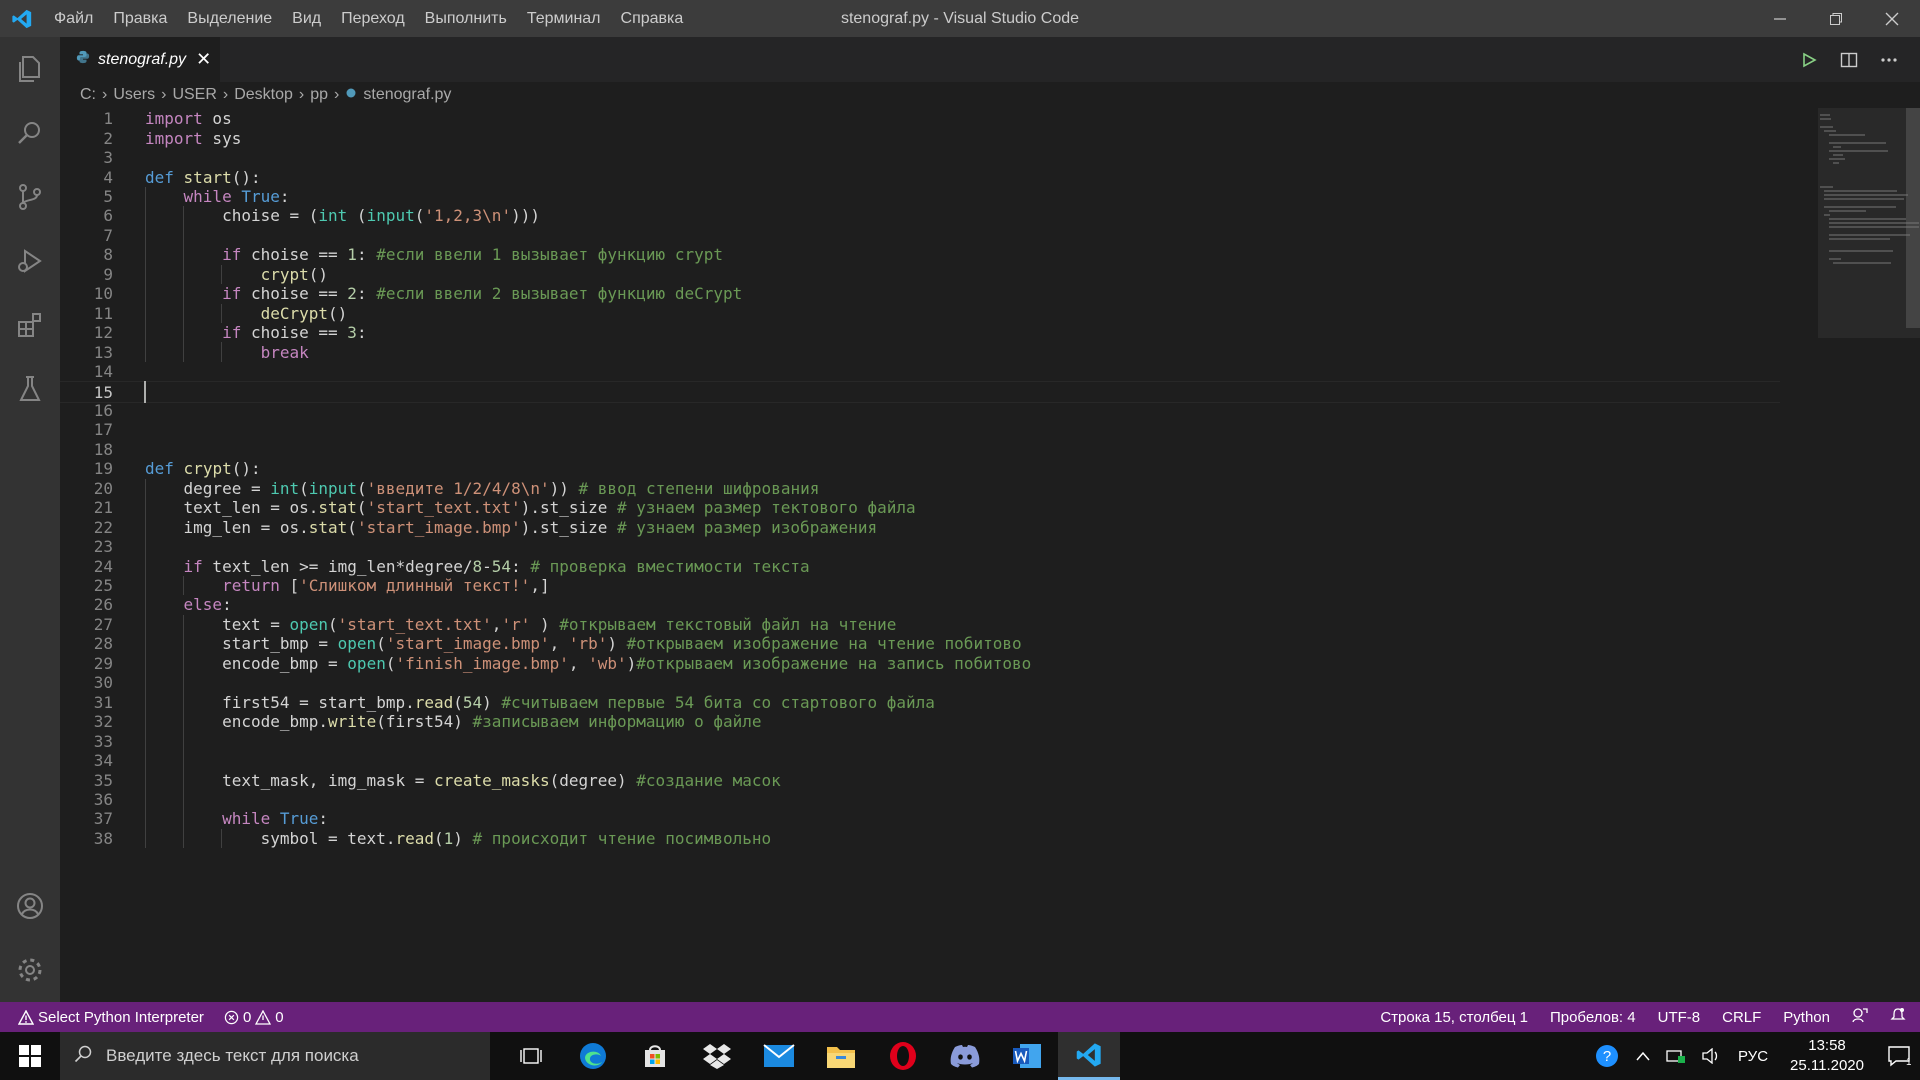 Image resolution: width=1920 pixels, height=1080 pixels. Describe the element at coordinates (1676, 1056) in the screenshot. I see `network-icon` at that location.